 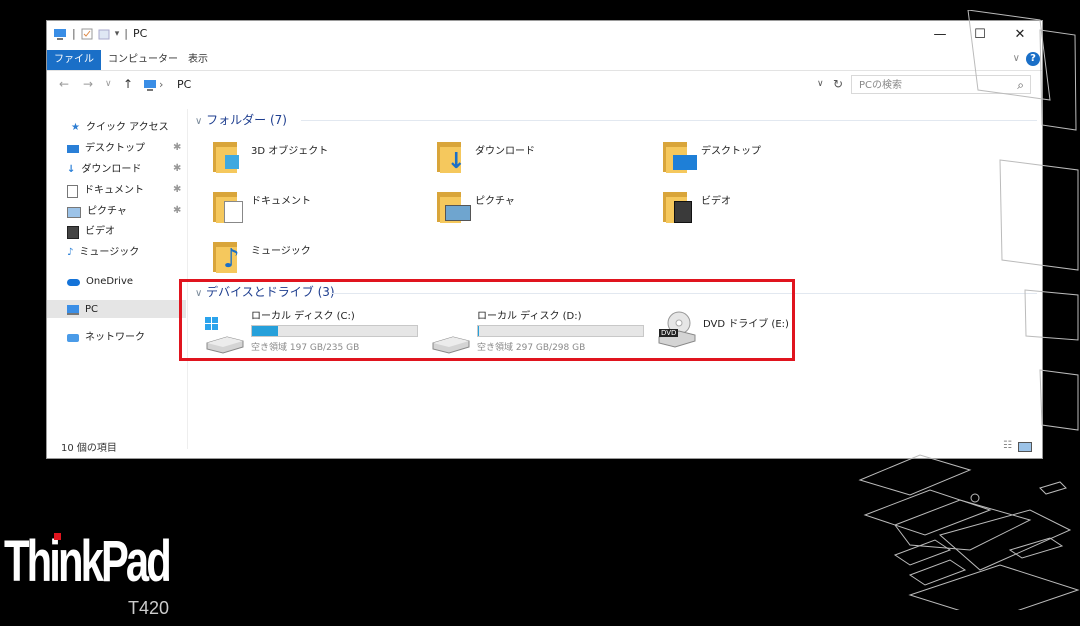 What do you see at coordinates (281, 251) in the screenshot?
I see `folder-label: ミュージック` at bounding box center [281, 251].